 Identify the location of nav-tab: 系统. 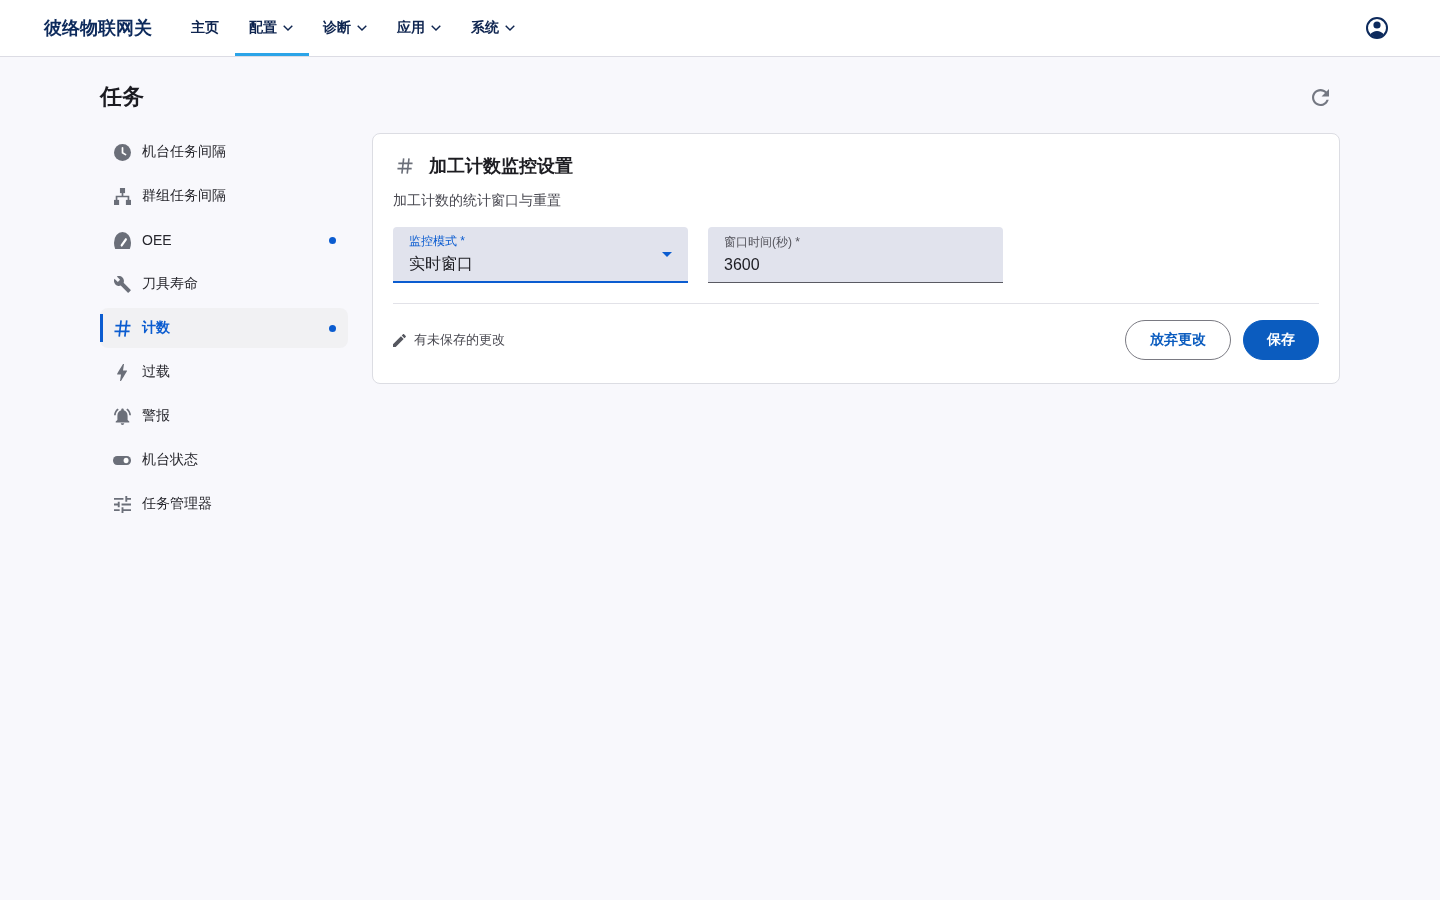
(494, 28).